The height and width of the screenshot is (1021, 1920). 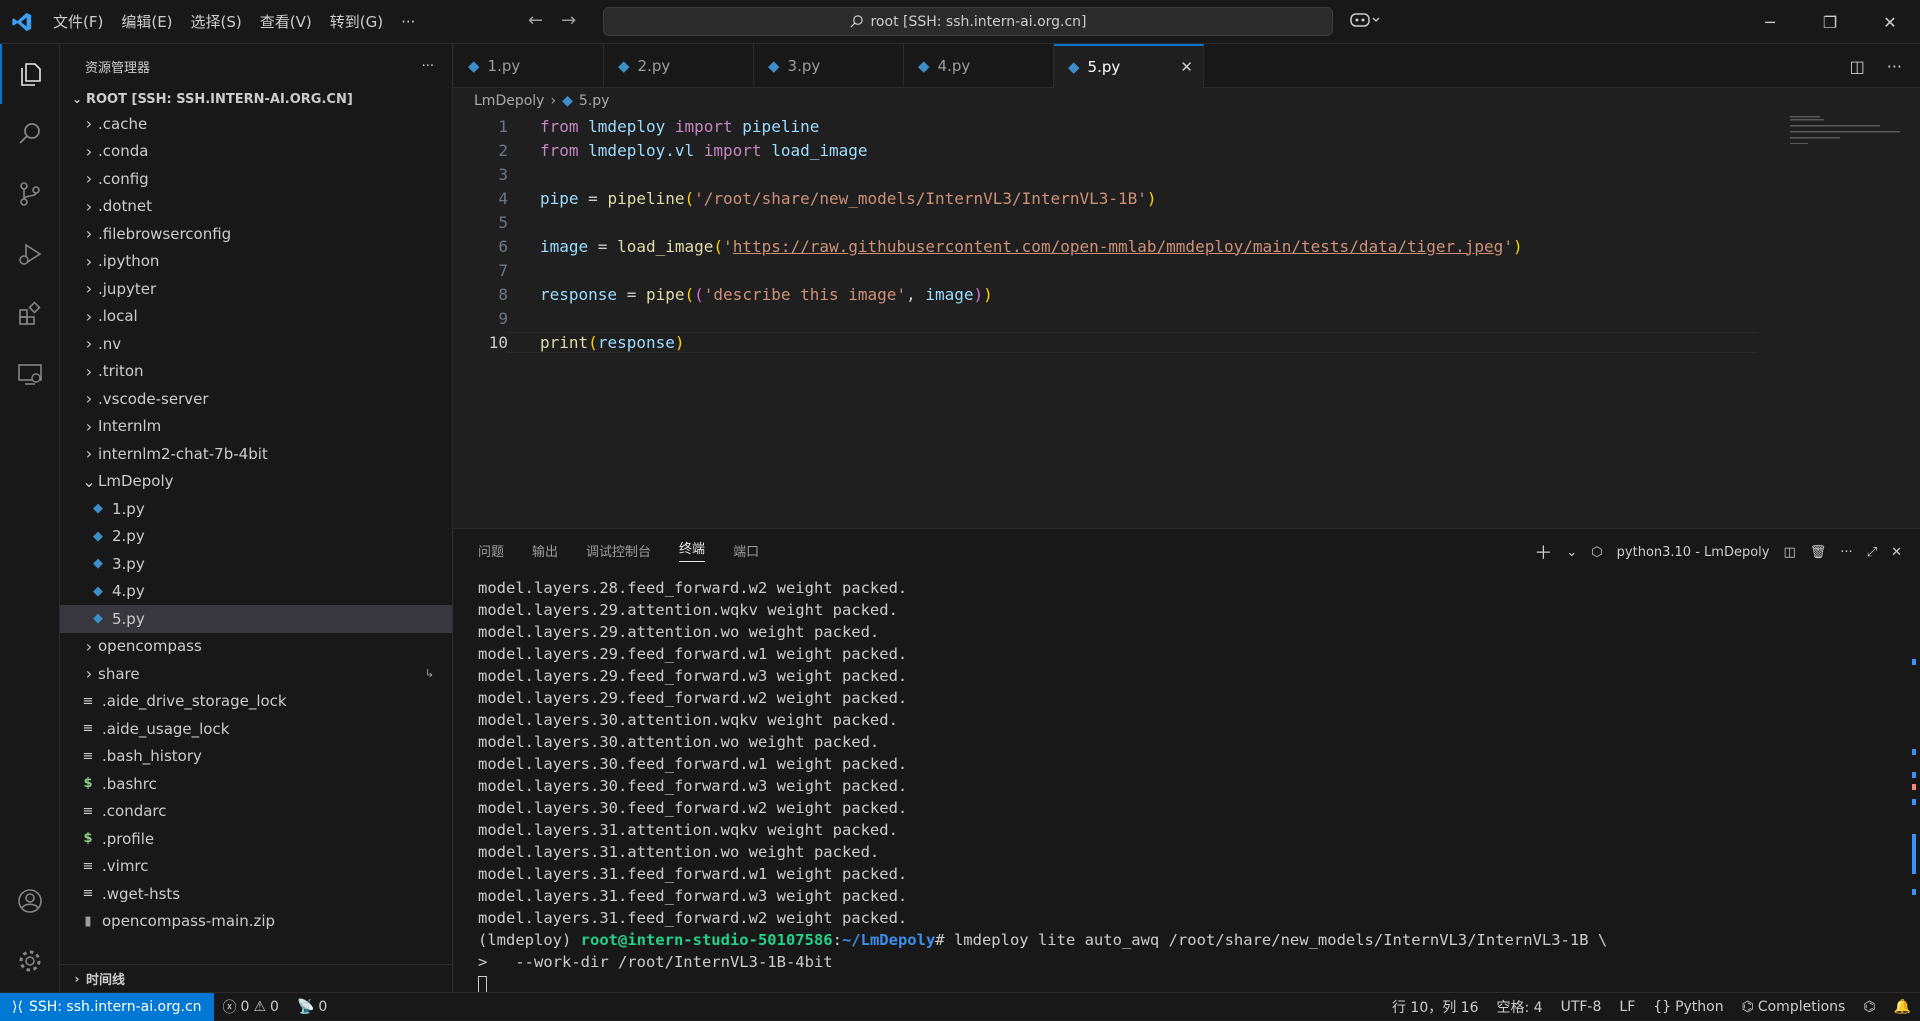 I want to click on menu-selection: 选择(S), so click(x=216, y=21).